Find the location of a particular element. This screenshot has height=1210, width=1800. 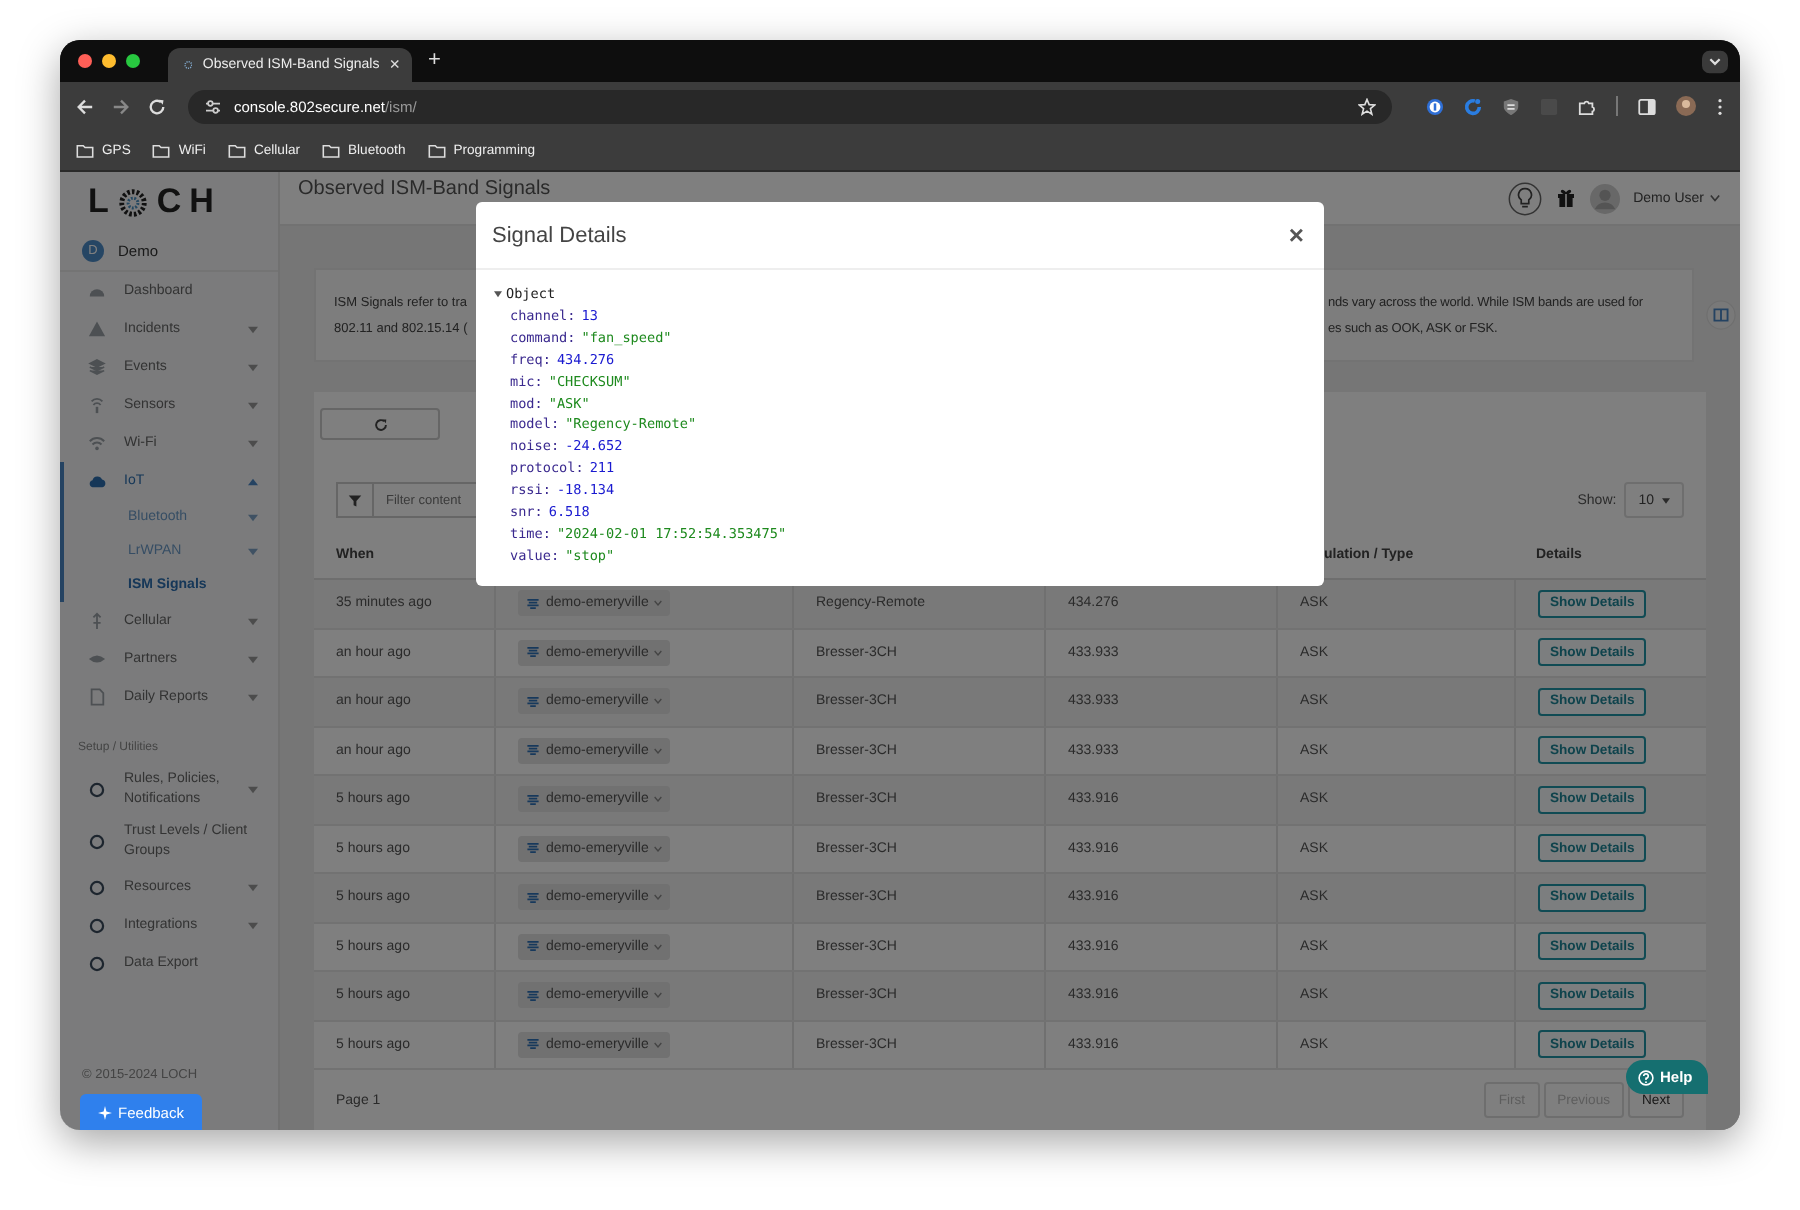

close-window-button is located at coordinates (85, 61).